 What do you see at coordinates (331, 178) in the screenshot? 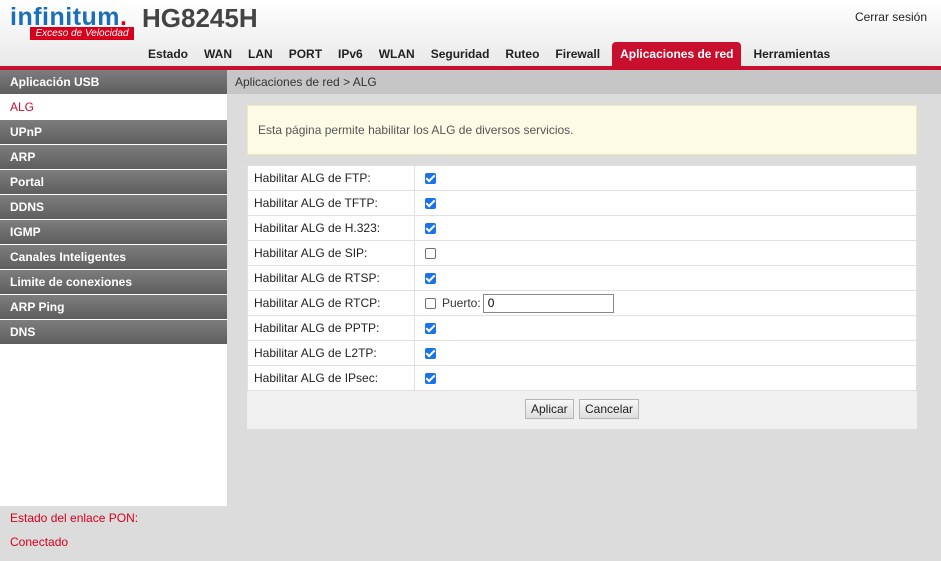
I see `alg-label: Habilitar ALG de FTP:` at bounding box center [331, 178].